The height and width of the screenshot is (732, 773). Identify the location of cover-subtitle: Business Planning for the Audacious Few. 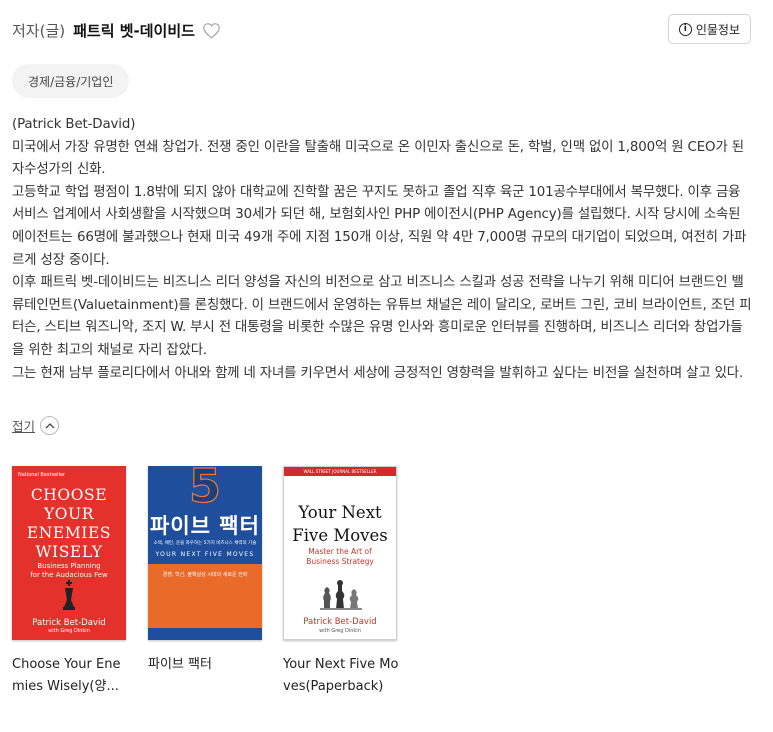
(69, 571).